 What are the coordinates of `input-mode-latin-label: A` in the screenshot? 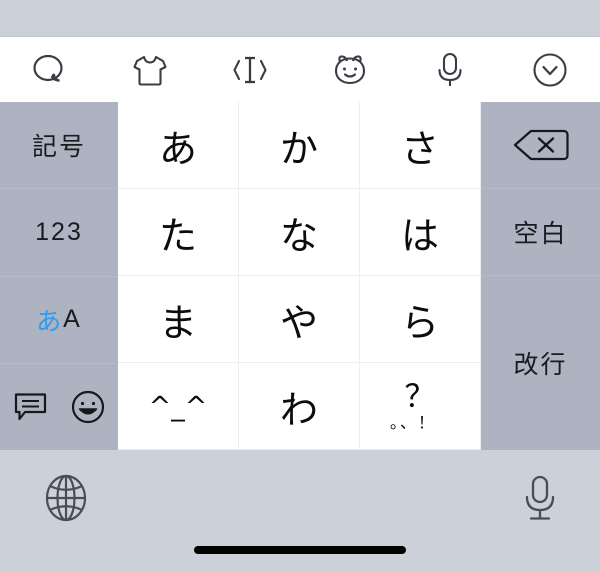 It's located at (72, 319).